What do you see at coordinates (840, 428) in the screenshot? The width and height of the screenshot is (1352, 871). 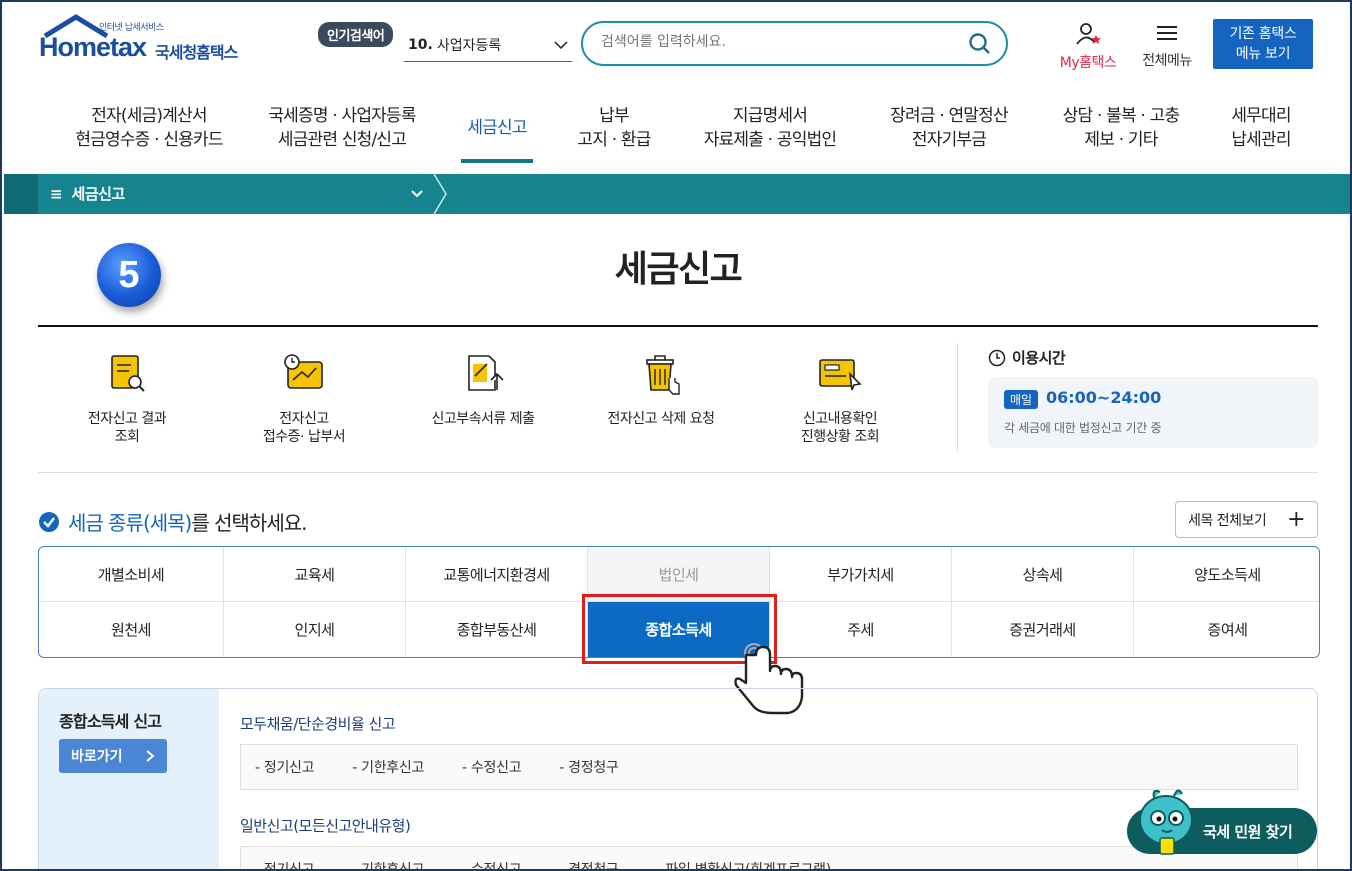 I see `quick-link-label: 신고내용확인 진행상황 조회` at bounding box center [840, 428].